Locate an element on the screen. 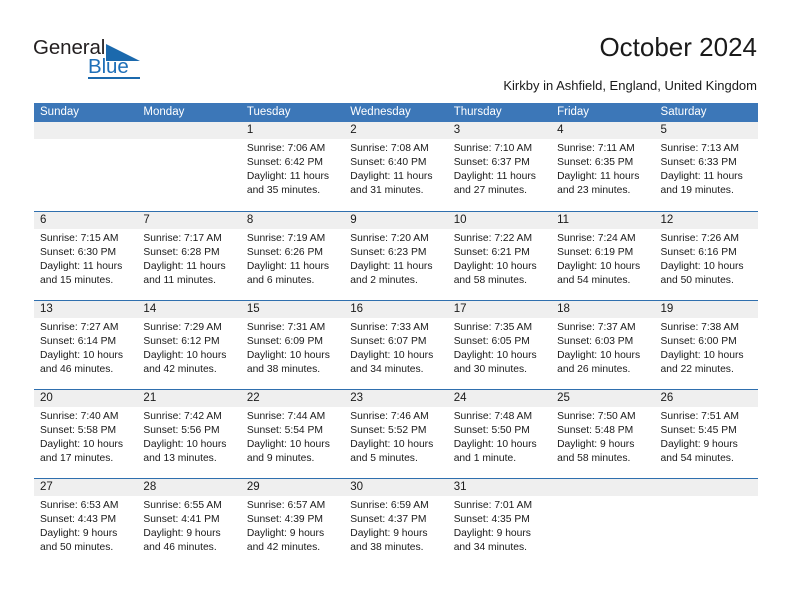 This screenshot has width=792, height=612. sunrise-text: Sunrise: 7:08 AM is located at coordinates (389, 148).